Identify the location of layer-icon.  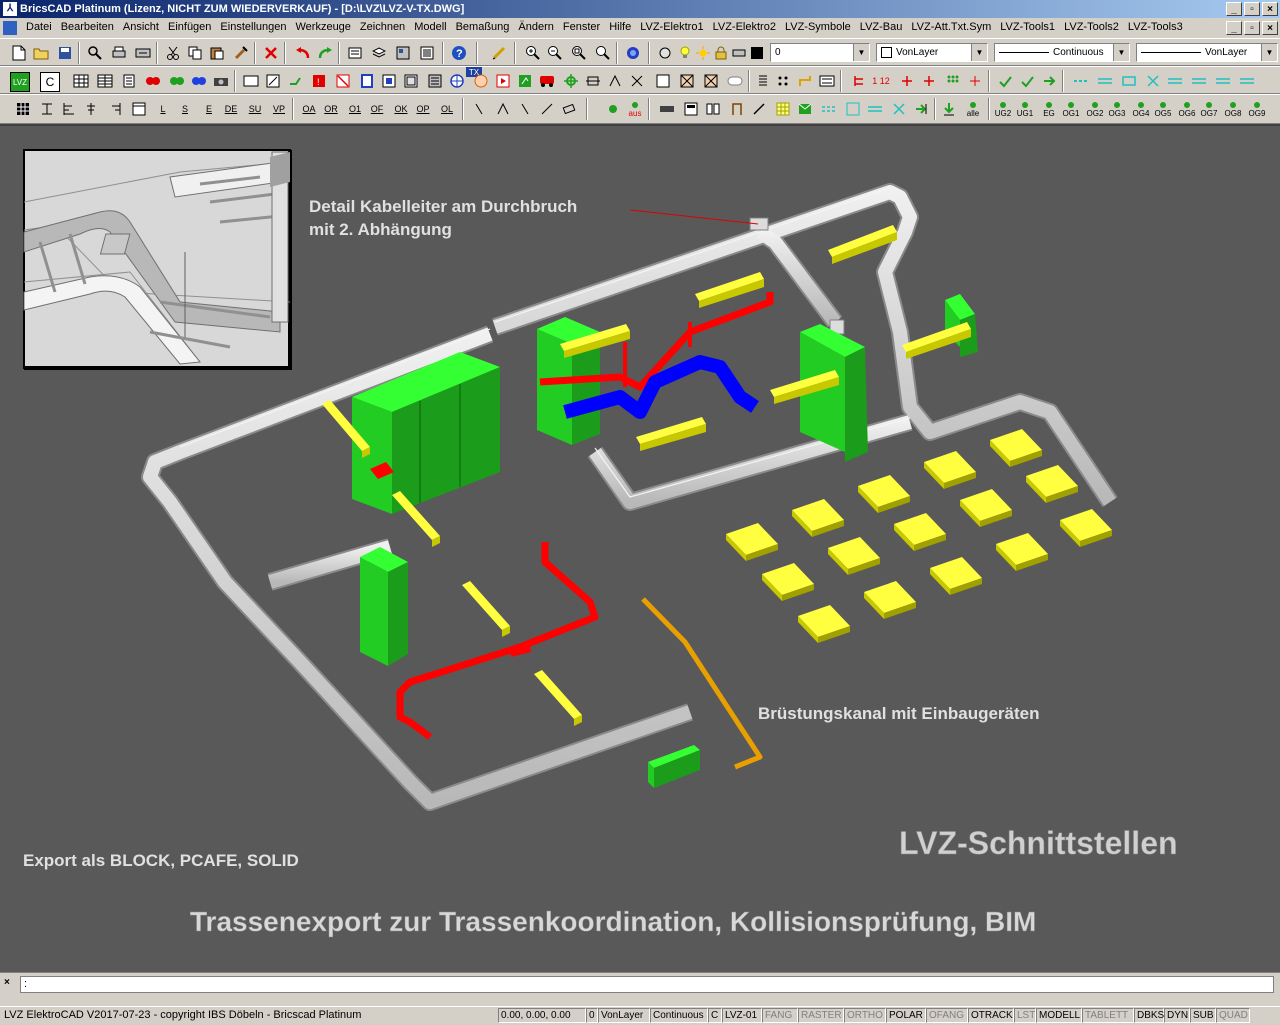
(379, 53).